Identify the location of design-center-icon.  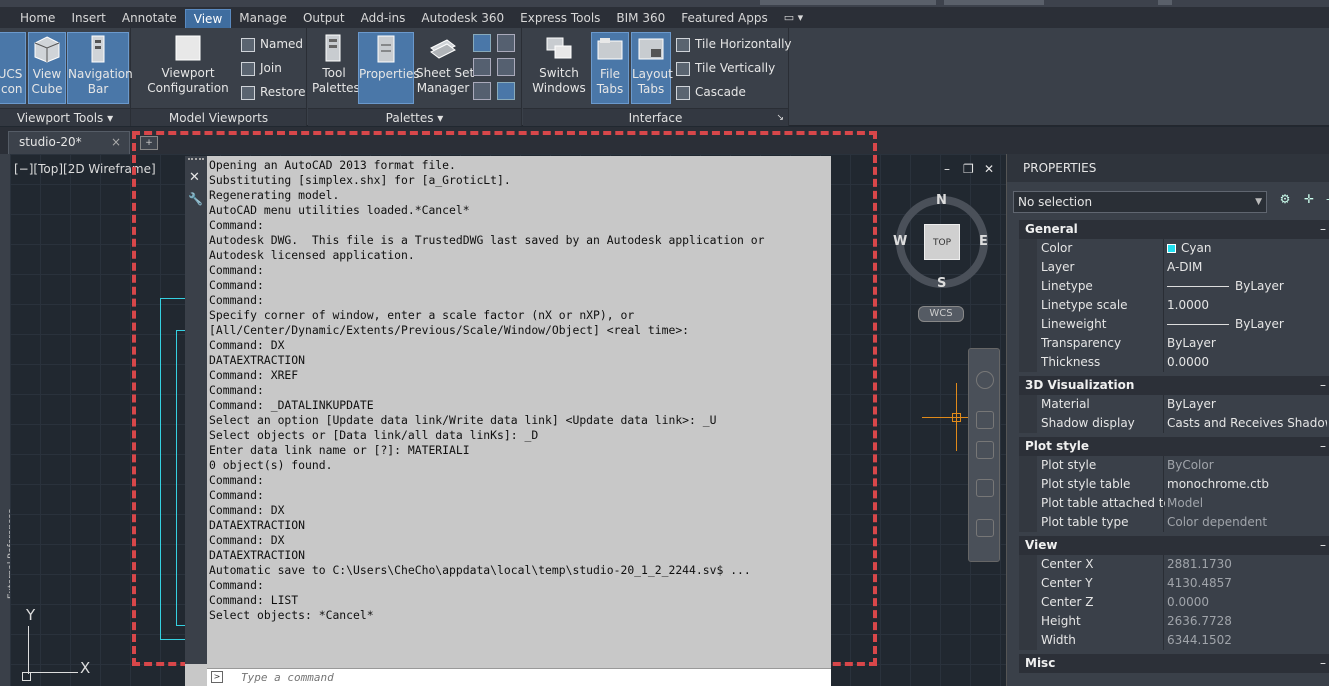
(482, 43).